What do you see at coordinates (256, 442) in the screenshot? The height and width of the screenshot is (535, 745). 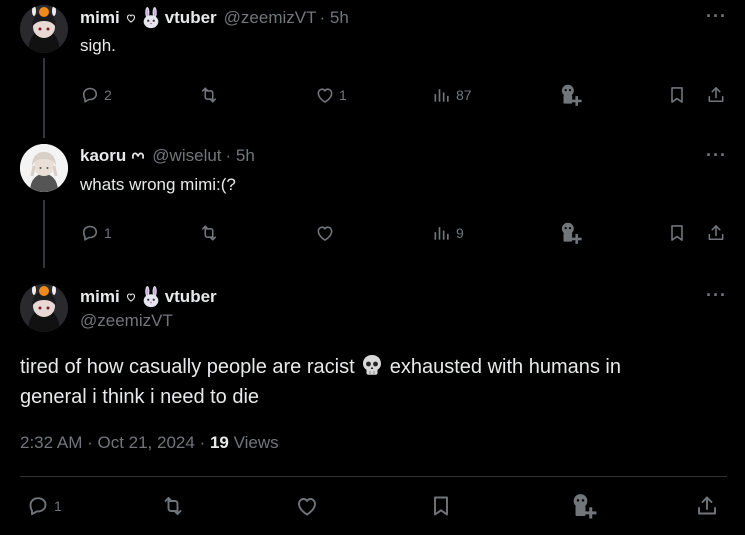 I see `views-label: Views` at bounding box center [256, 442].